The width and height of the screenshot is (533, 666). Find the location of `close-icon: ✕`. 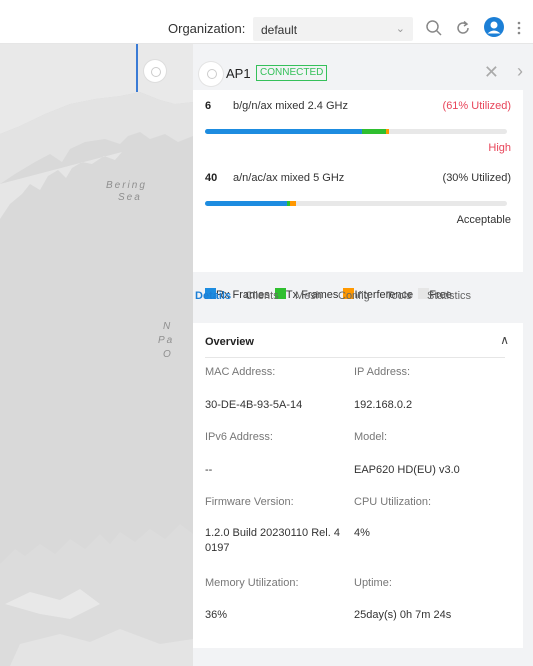

close-icon: ✕ is located at coordinates (491, 72).